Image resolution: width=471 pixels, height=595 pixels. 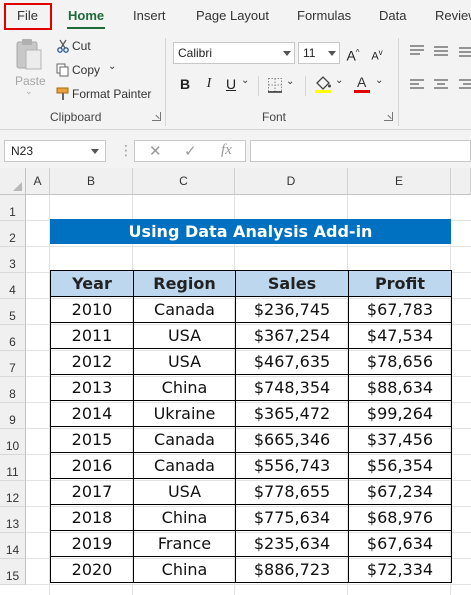 I want to click on profit-cell: $67,783, so click(x=400, y=309).